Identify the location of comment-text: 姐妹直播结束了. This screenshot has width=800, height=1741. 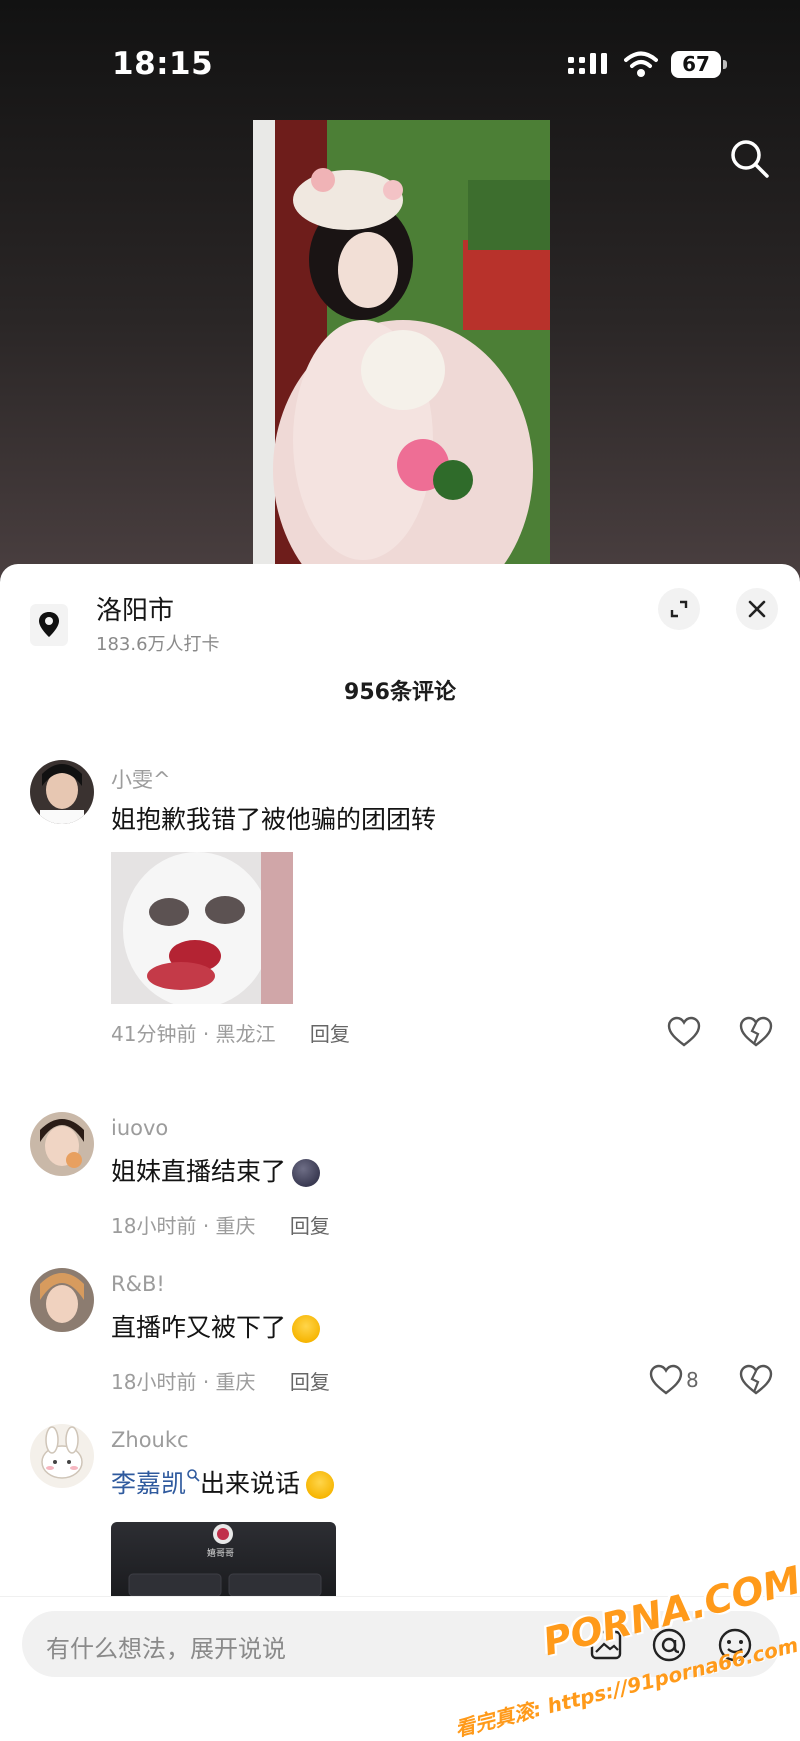
(199, 1171).